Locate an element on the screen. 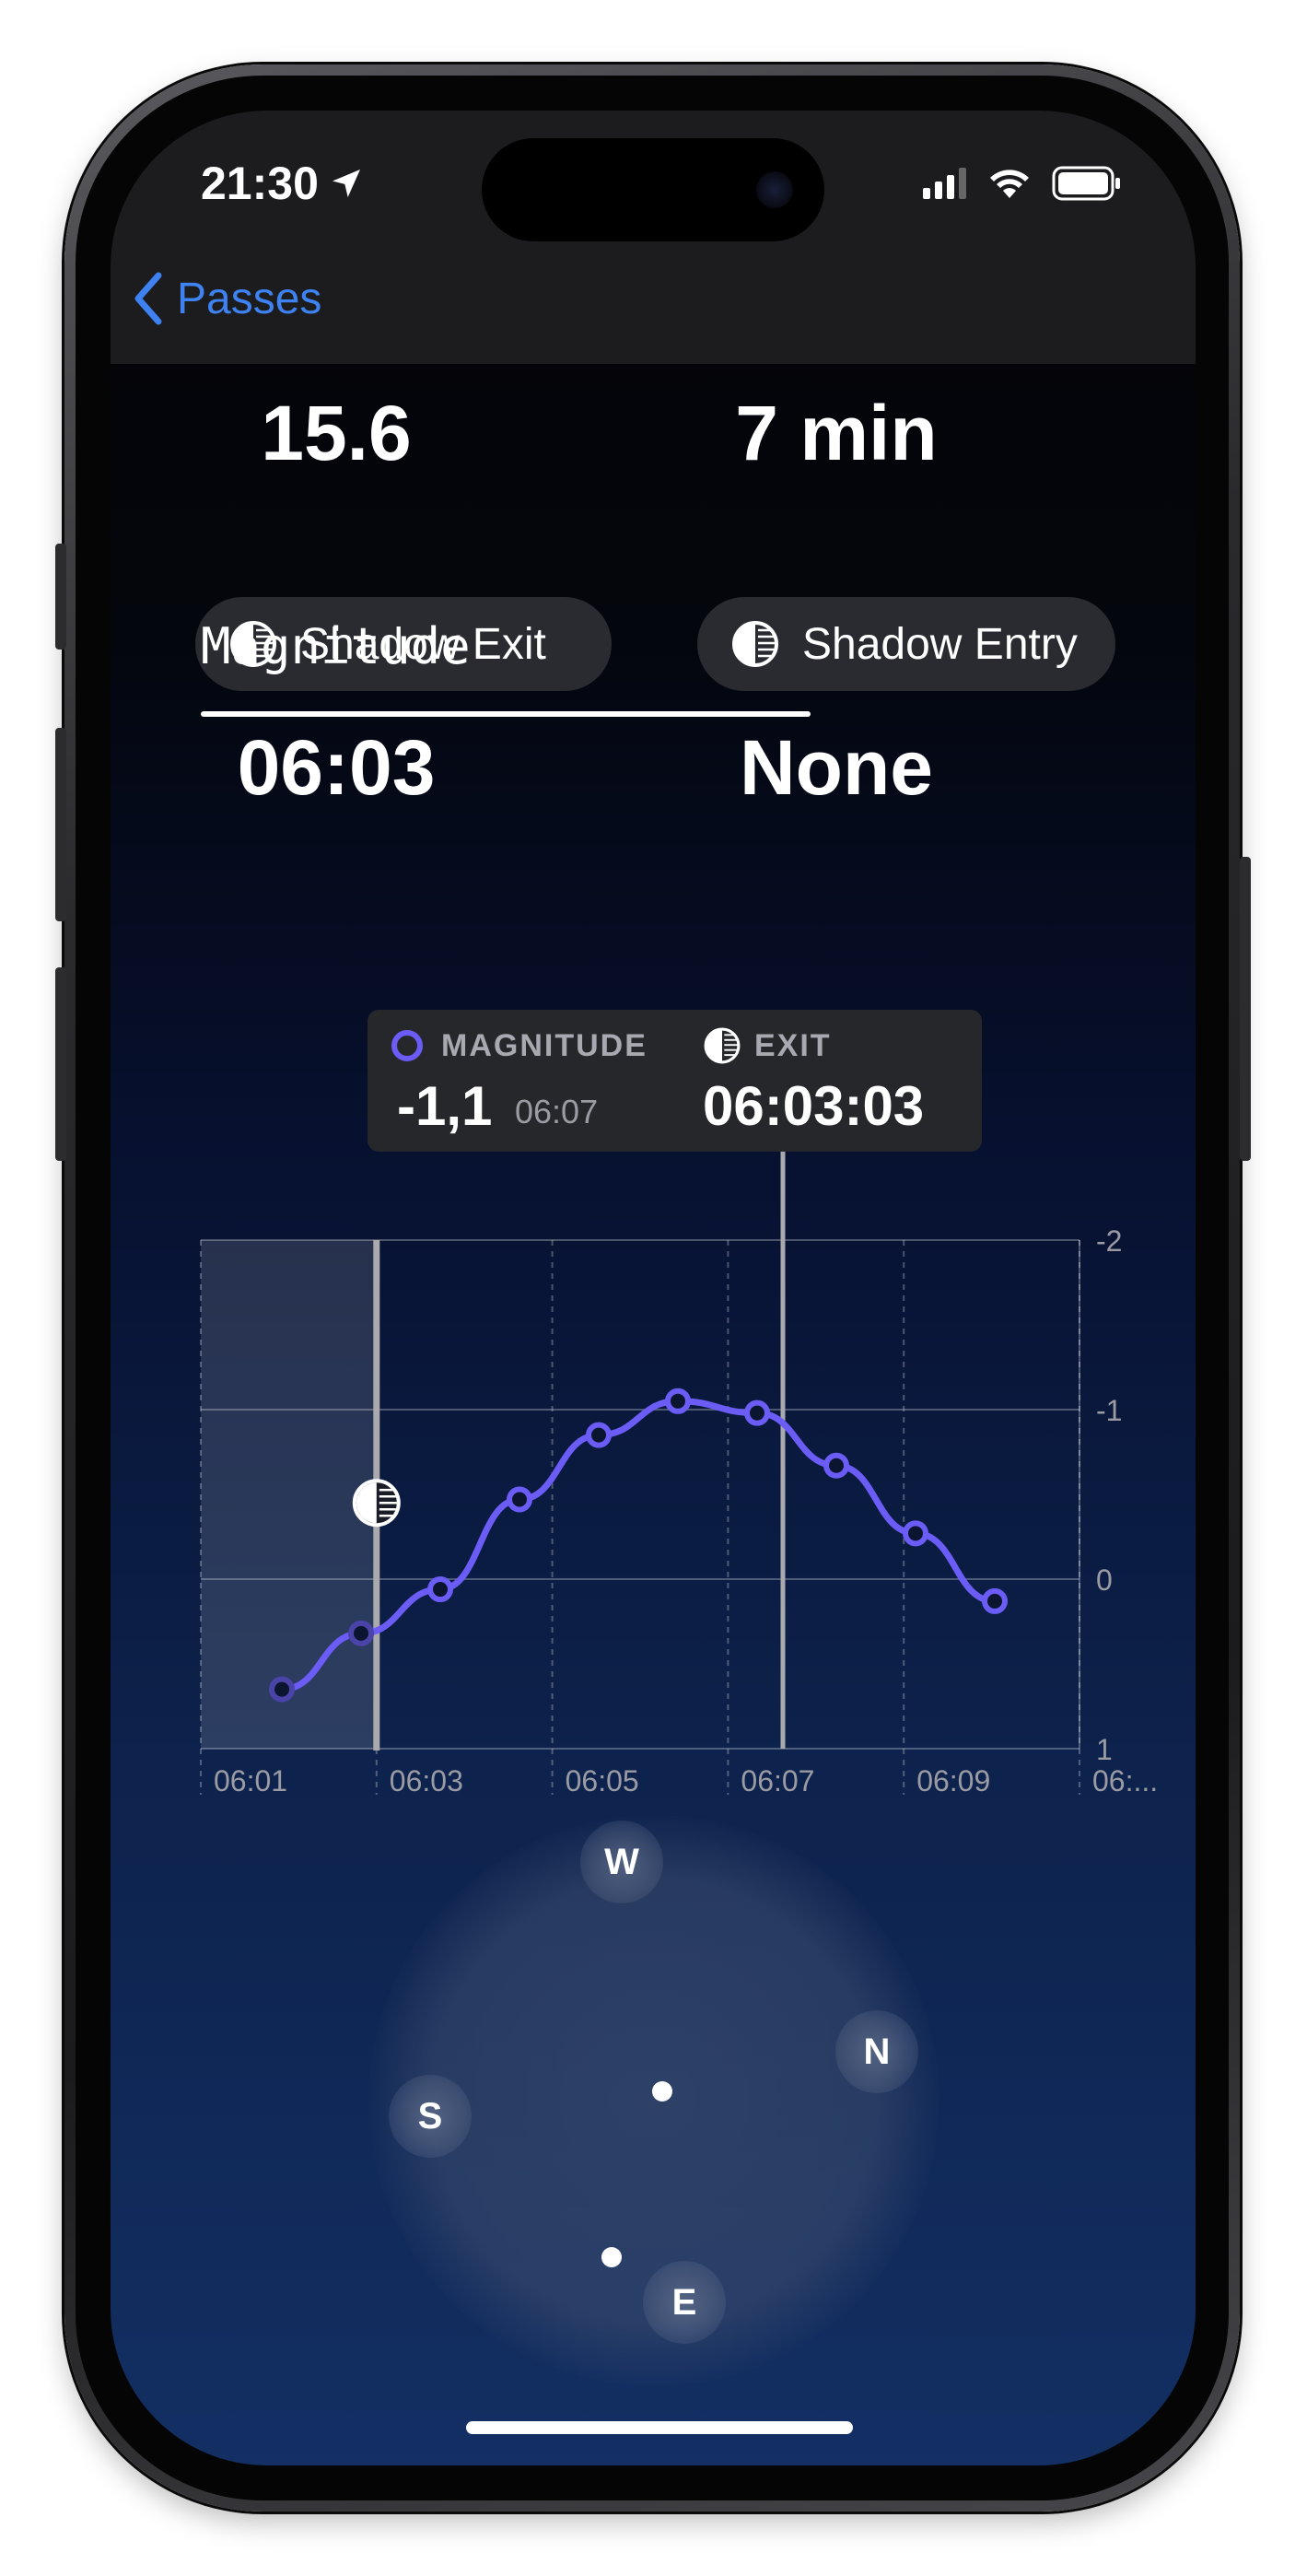 The image size is (1307, 2576). shadow-region is located at coordinates (289, 1494).